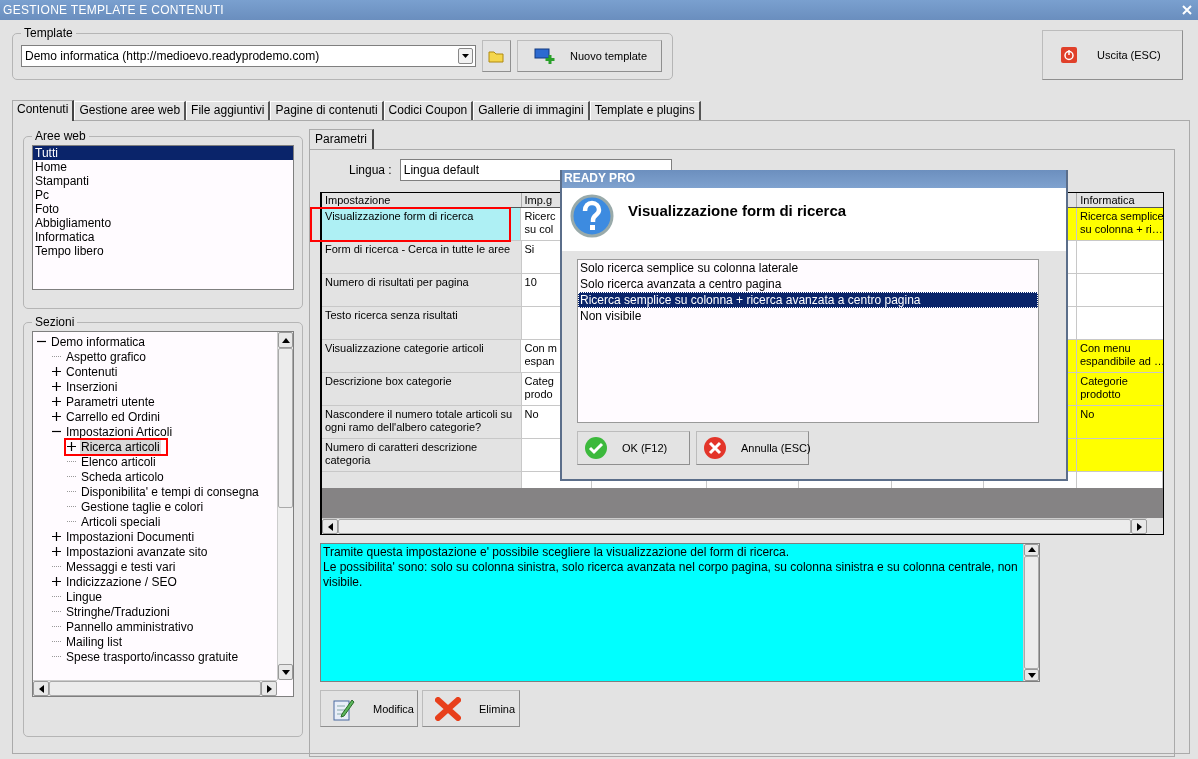 The image size is (1198, 759). Describe the element at coordinates (163, 153) in the screenshot. I see `list-item: Tutti` at that location.